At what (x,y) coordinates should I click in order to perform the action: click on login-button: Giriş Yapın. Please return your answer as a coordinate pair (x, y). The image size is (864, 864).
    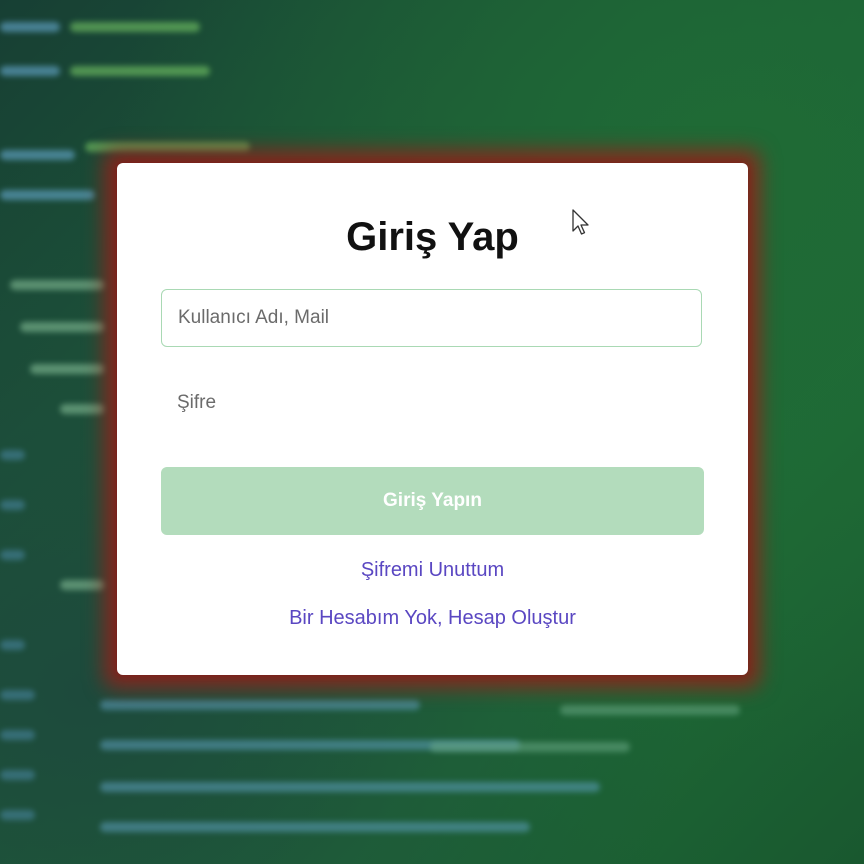
    Looking at the image, I should click on (432, 501).